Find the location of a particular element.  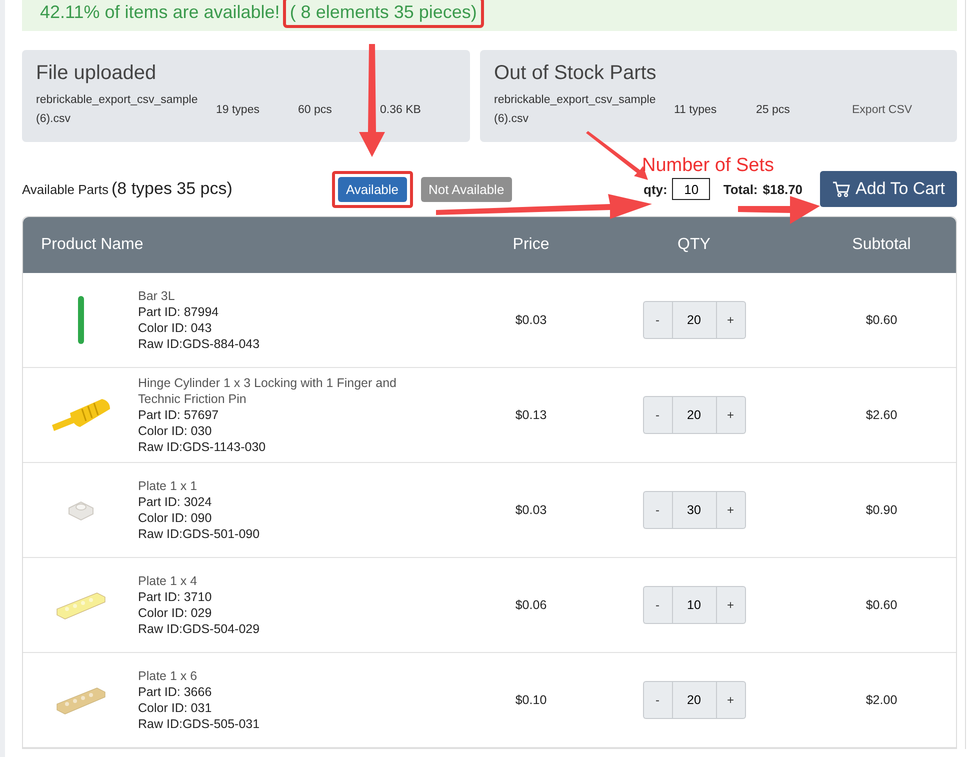

availability-message: 42.11% of items are available! is located at coordinates (160, 12).